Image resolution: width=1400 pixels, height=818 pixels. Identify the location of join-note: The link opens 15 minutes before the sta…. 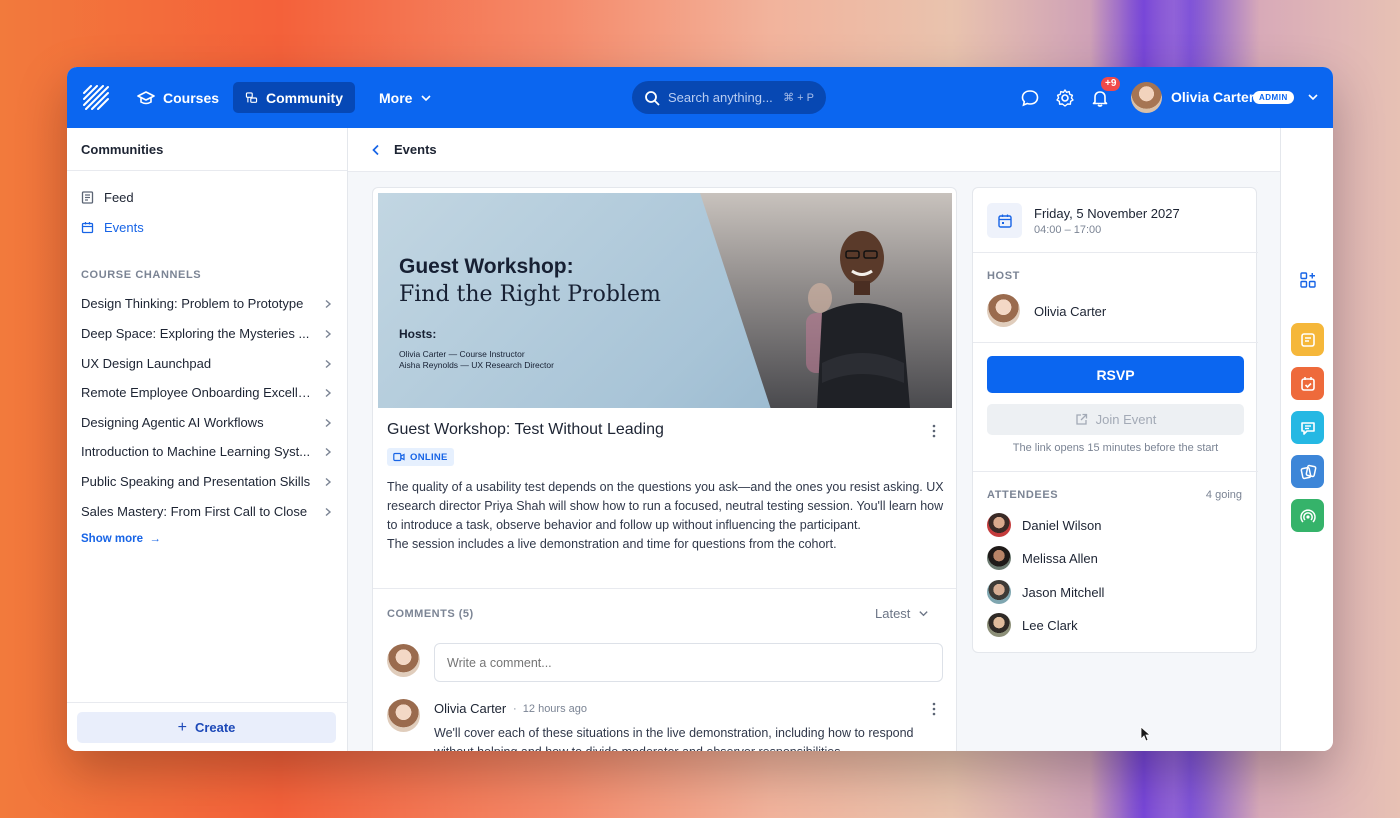
(1115, 448).